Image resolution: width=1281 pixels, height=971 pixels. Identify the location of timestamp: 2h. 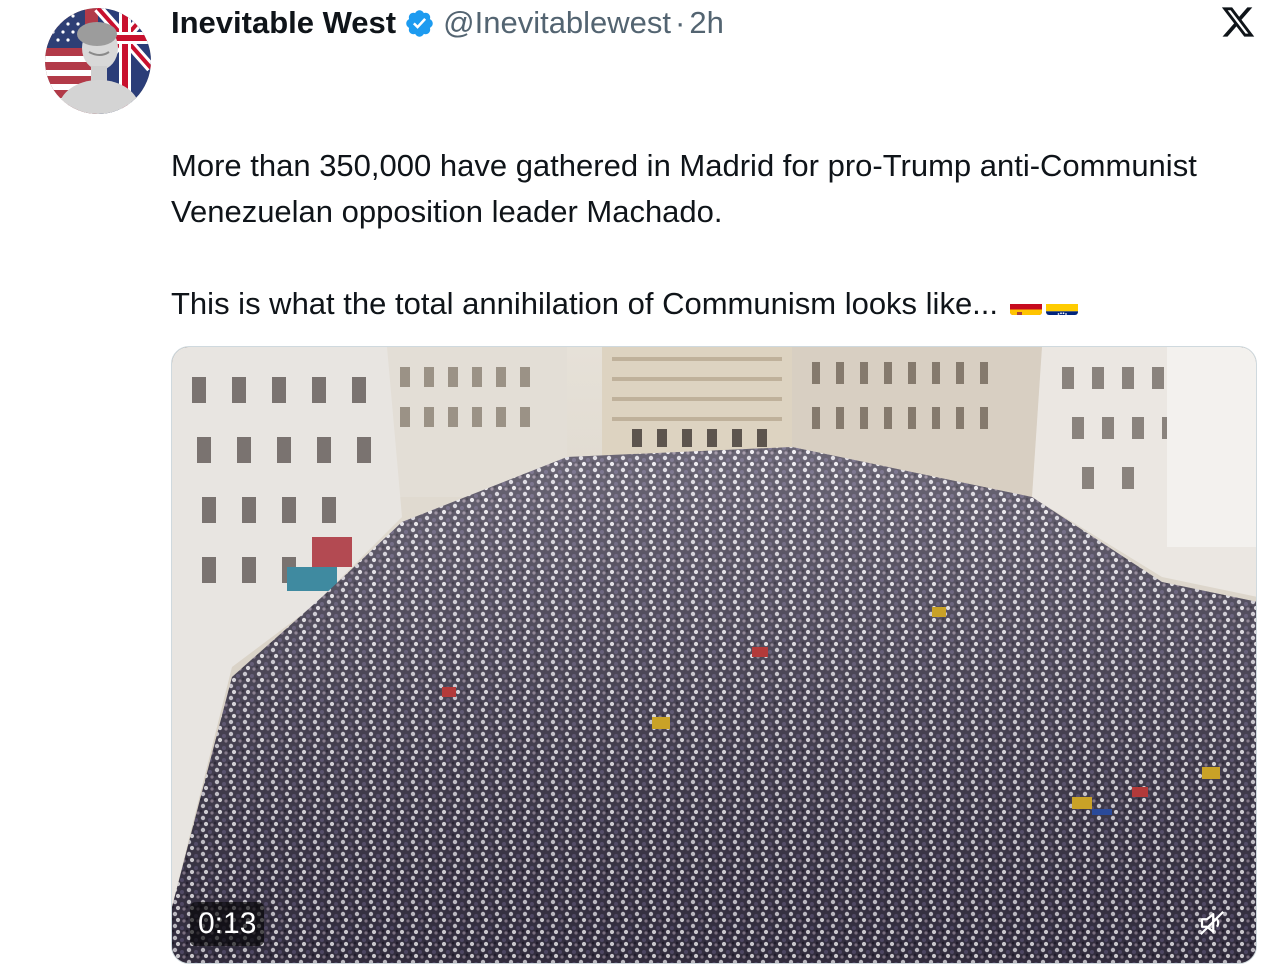
(706, 23).